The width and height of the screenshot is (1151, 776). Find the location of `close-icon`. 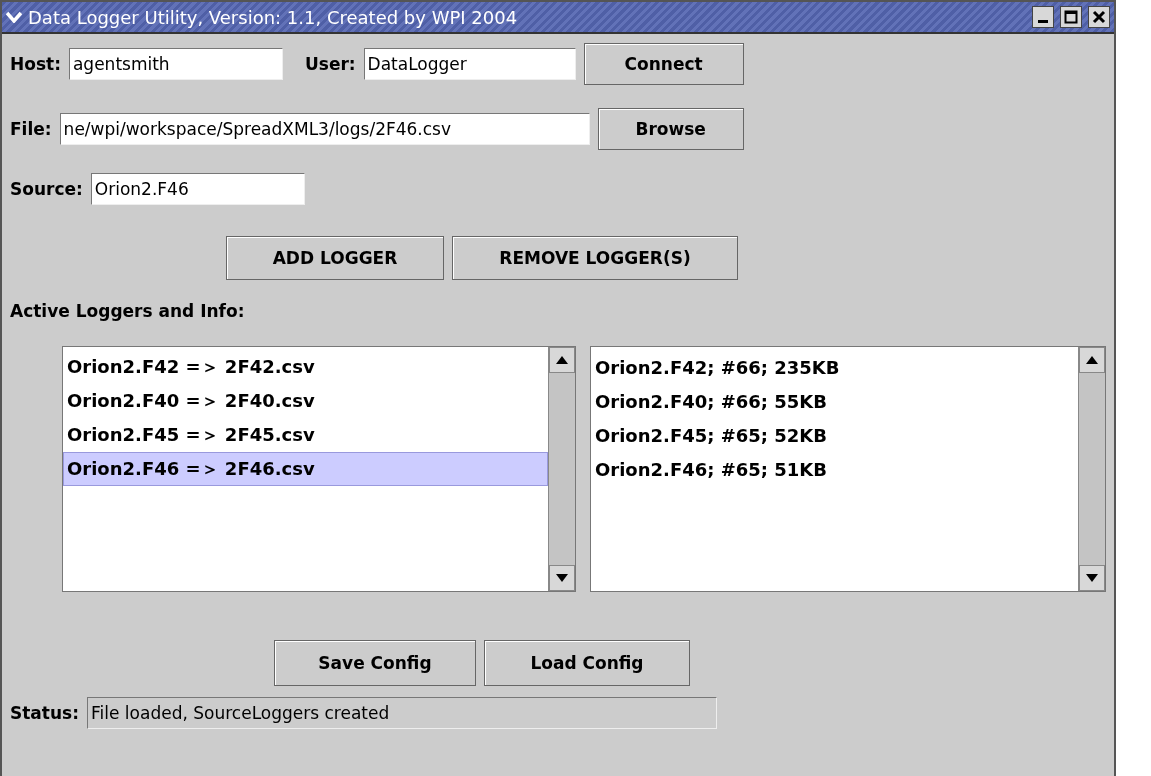

close-icon is located at coordinates (1099, 17).